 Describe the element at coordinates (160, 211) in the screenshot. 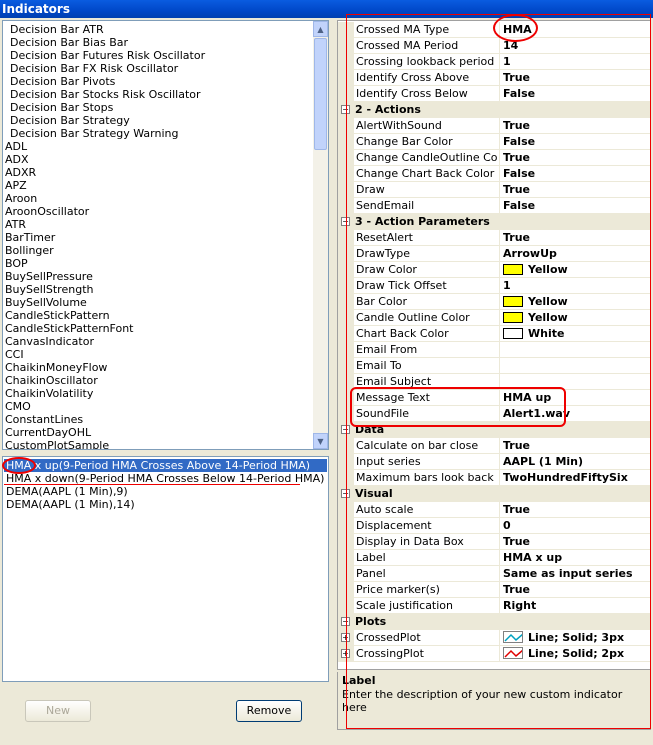

I see `indicator-list-item: AroonOscillator` at that location.